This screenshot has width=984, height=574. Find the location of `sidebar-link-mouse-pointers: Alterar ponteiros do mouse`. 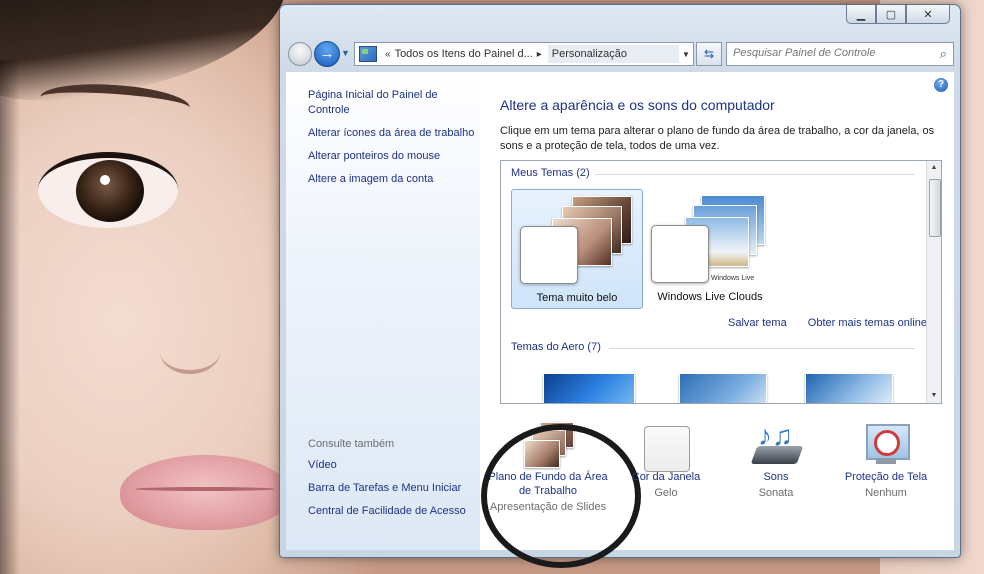

sidebar-link-mouse-pointers: Alterar ponteiros do mouse is located at coordinates (393, 156).